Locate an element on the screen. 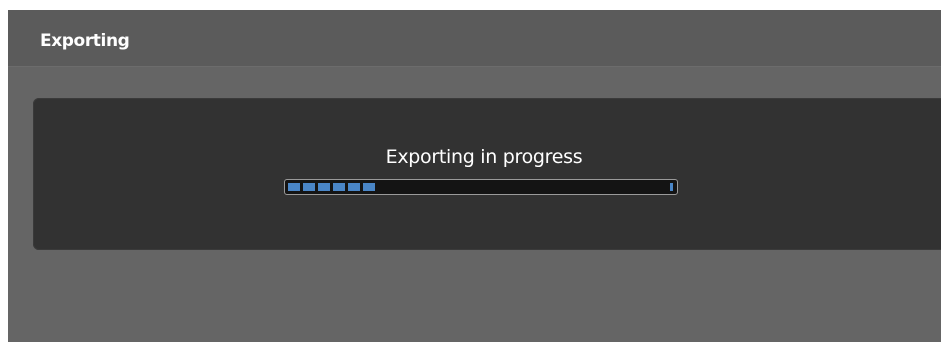 This screenshot has height=342, width=941. dialog-title: Exporting is located at coordinates (85, 41).